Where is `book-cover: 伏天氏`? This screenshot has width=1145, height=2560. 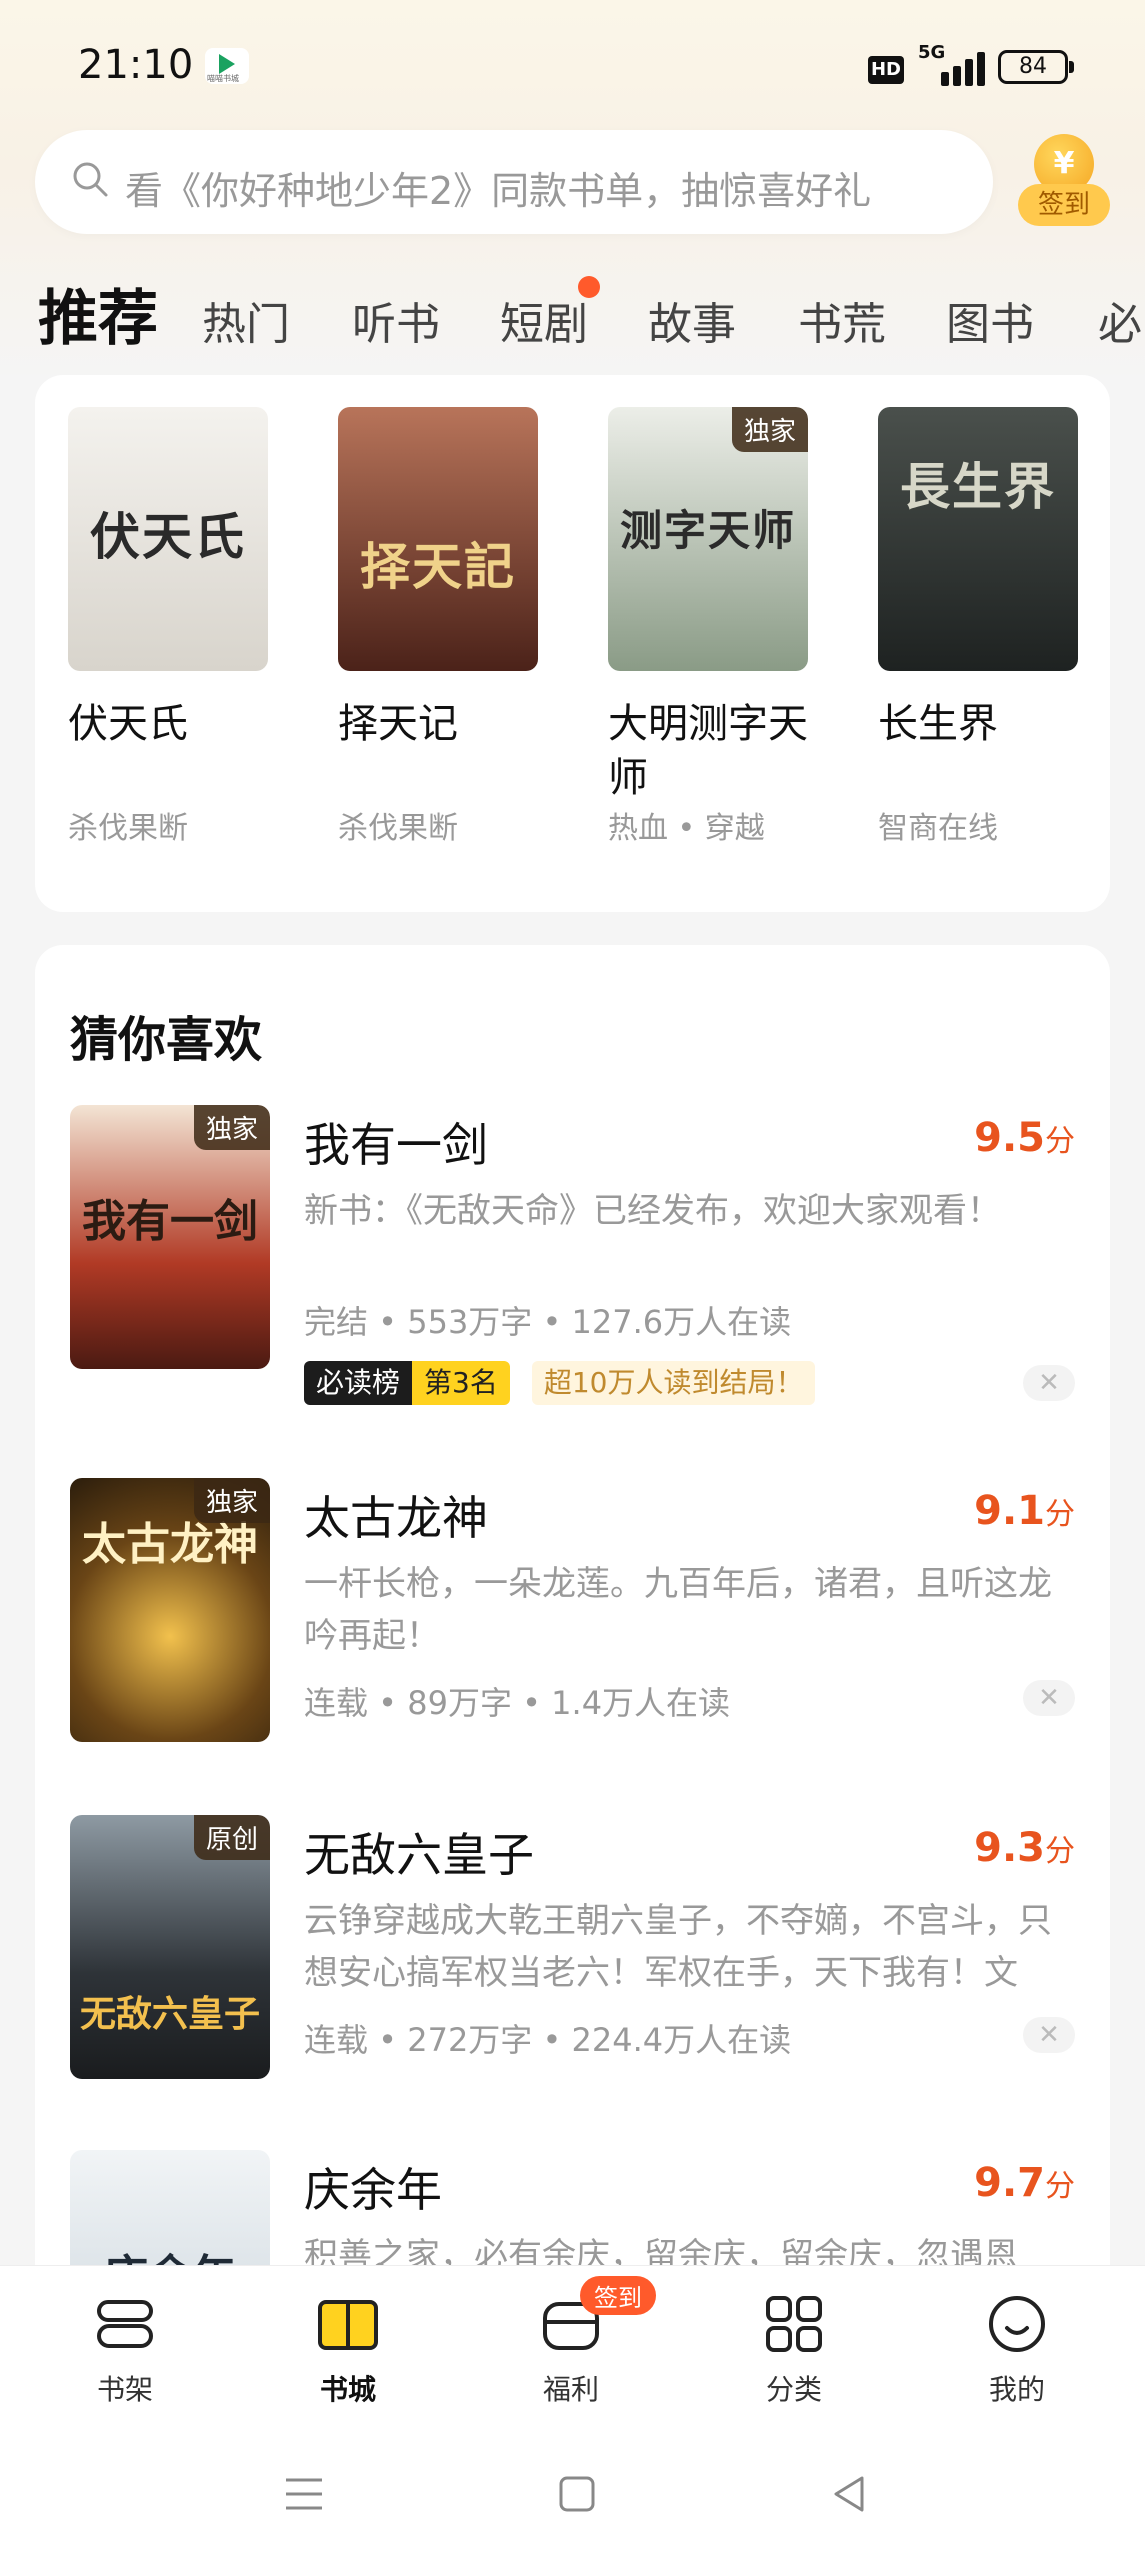 book-cover: 伏天氏 is located at coordinates (168, 539).